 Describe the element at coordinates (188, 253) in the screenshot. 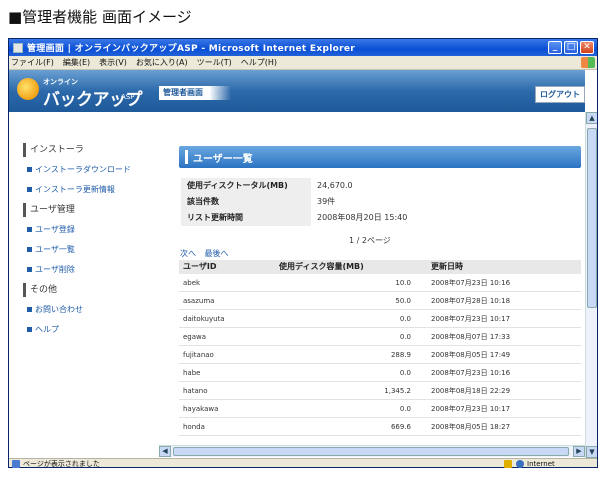

I see `next-page-link: 次へ` at that location.